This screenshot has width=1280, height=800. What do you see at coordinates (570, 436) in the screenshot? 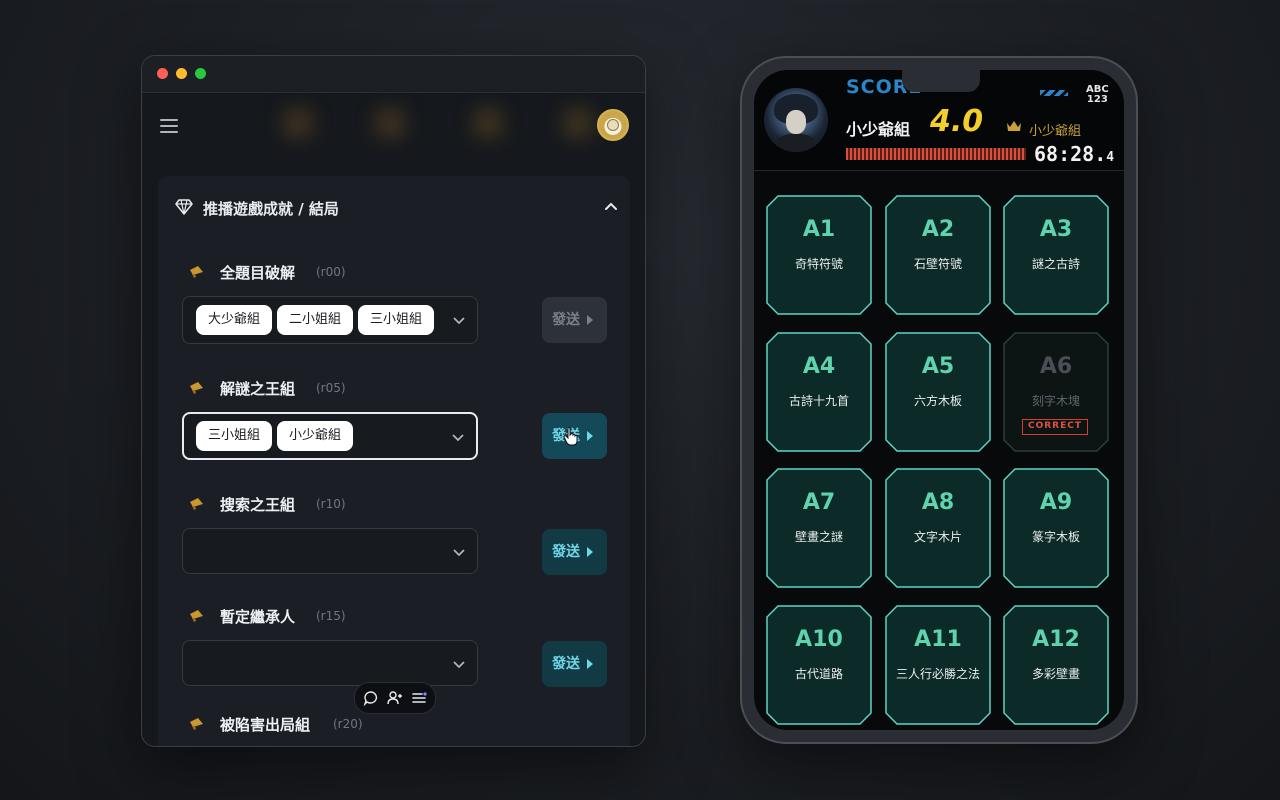
I see `hand-cursor-icon` at bounding box center [570, 436].